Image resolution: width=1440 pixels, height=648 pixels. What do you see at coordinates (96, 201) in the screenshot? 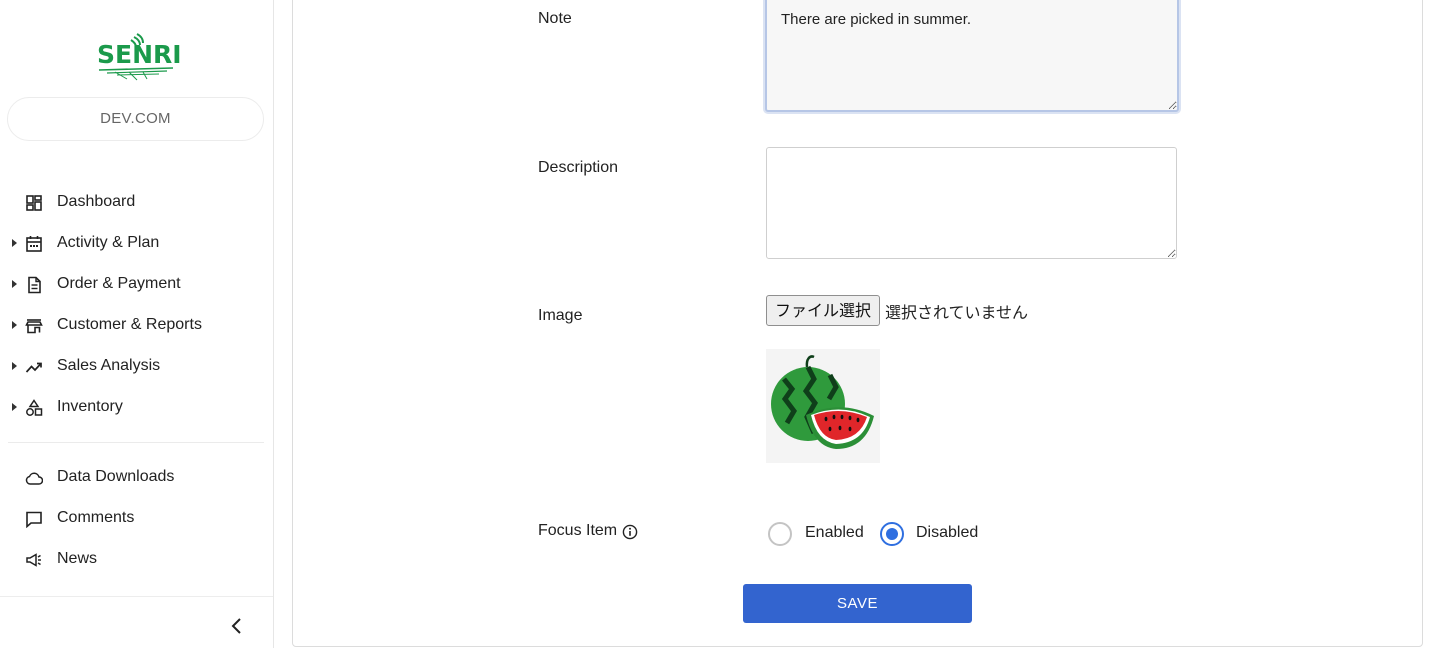
I see `sidebar-item-label: Dashboard` at bounding box center [96, 201].